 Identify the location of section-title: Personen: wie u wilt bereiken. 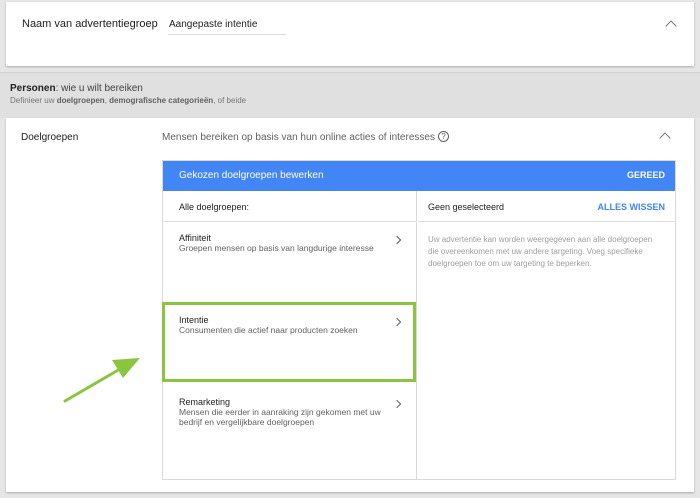
(76, 88).